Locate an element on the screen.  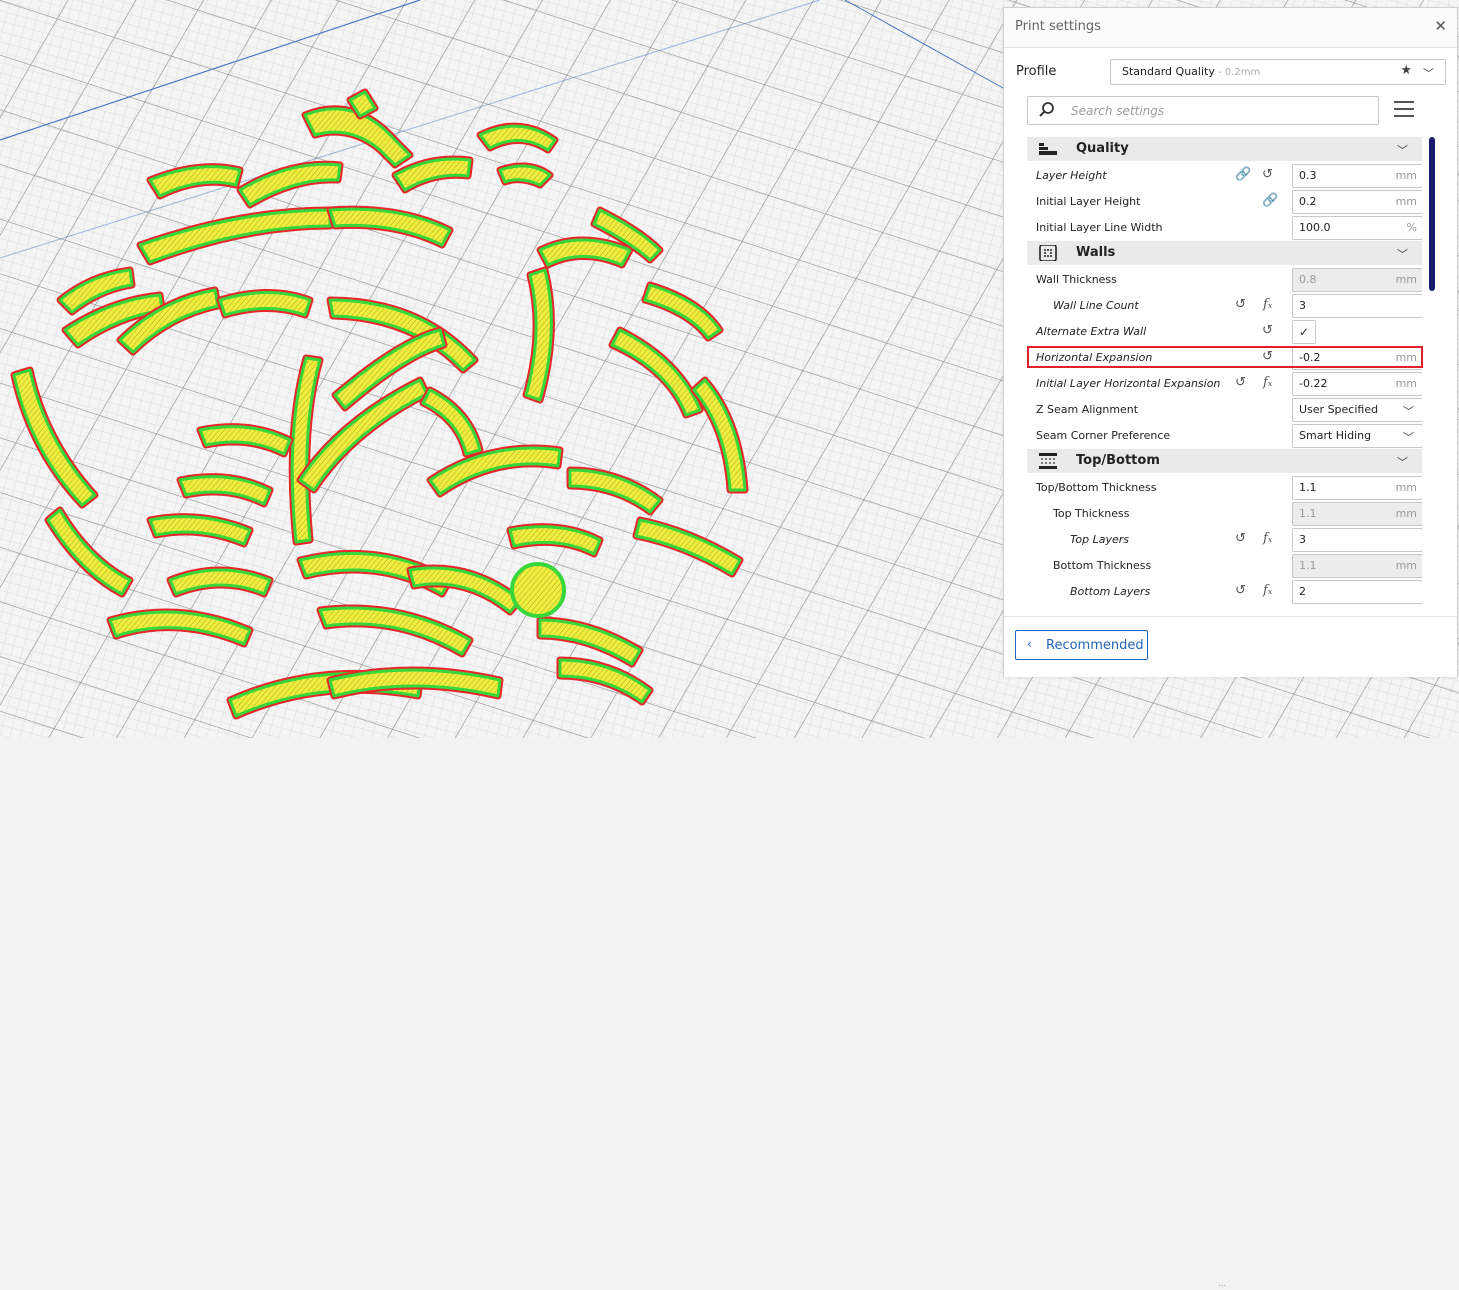
search-input is located at coordinates (1221, 110).